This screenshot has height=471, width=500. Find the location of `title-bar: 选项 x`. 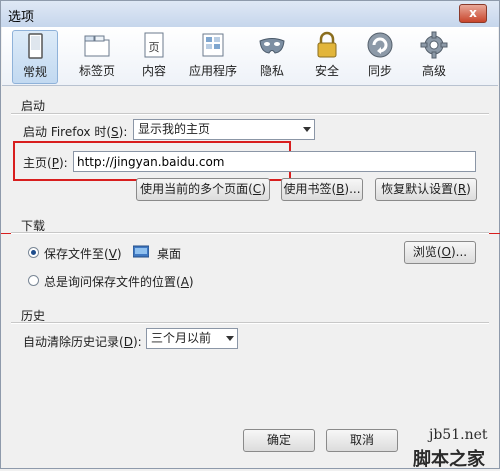

title-bar: 选项 x is located at coordinates (250, 14).